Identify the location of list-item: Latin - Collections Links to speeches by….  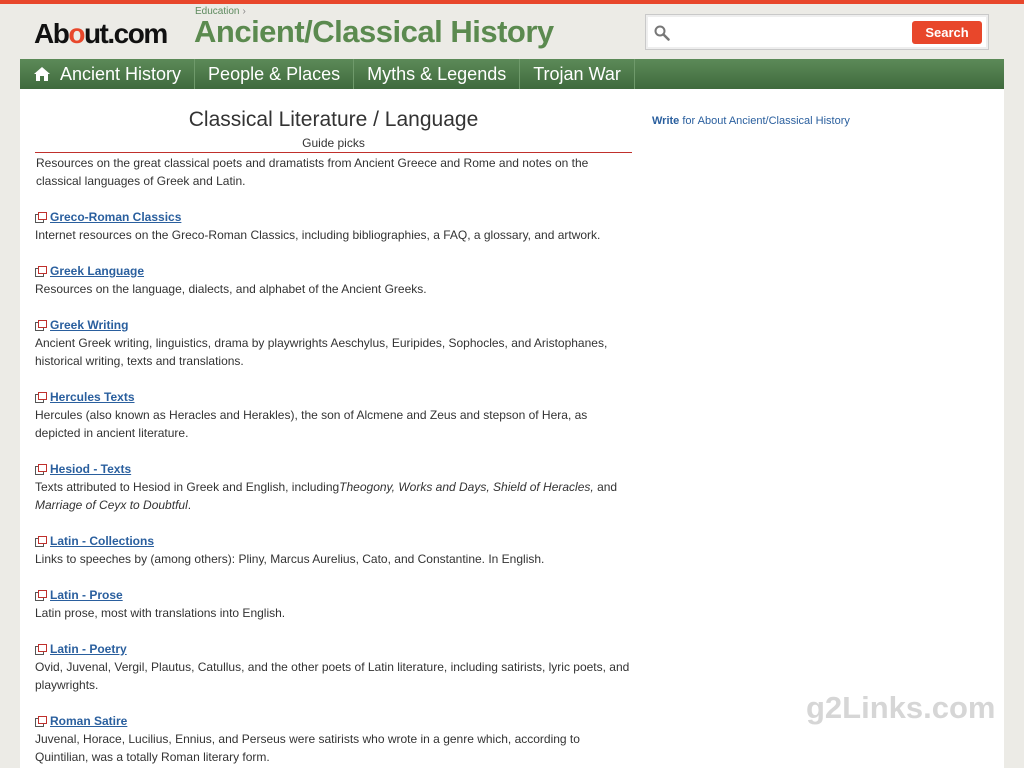
(333, 550).